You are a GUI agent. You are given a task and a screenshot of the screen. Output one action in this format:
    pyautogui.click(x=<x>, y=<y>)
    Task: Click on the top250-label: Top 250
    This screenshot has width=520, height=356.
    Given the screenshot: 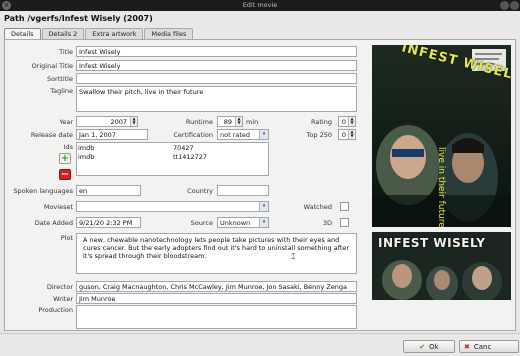 What is the action you would take?
    pyautogui.click(x=319, y=135)
    